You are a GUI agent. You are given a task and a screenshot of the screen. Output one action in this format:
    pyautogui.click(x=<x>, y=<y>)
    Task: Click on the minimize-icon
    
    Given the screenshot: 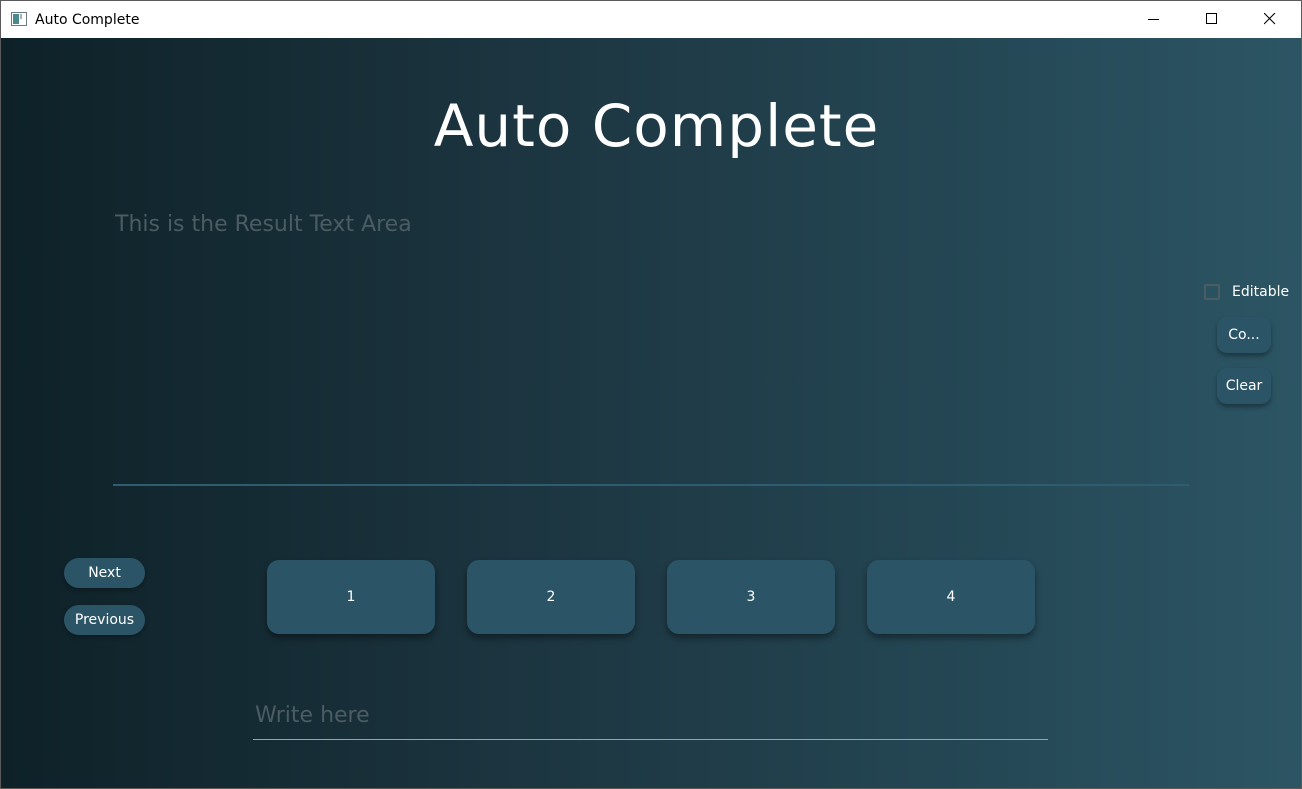 What is the action you would take?
    pyautogui.click(x=1153, y=19)
    